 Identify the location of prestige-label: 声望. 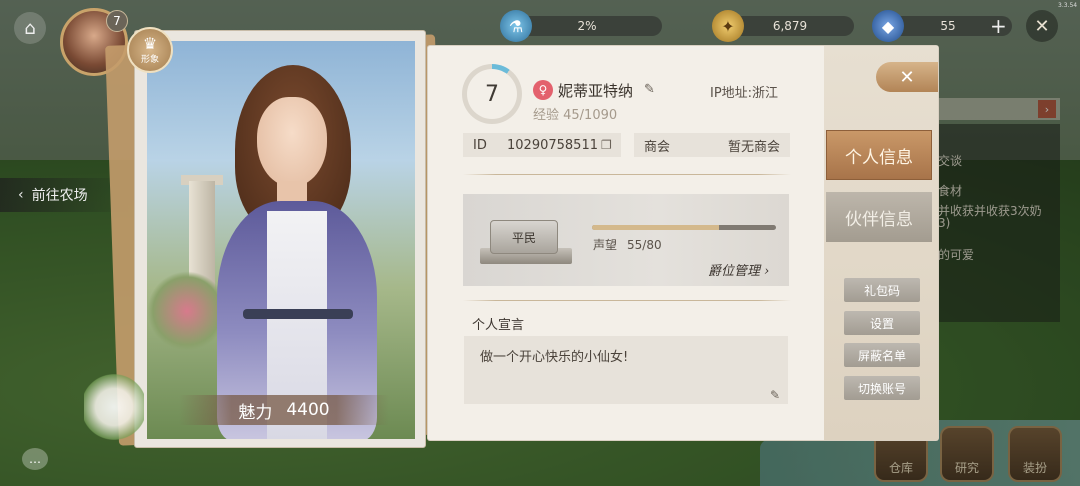
(605, 245).